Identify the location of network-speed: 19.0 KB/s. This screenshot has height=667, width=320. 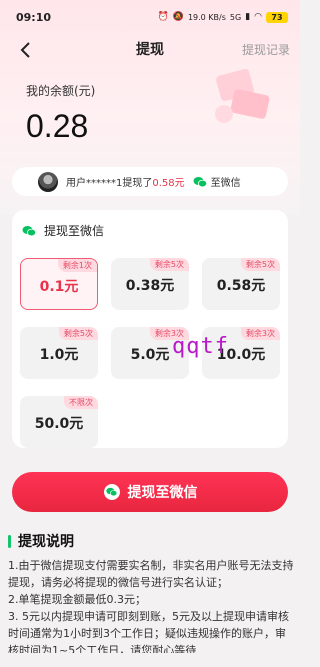
(206, 17).